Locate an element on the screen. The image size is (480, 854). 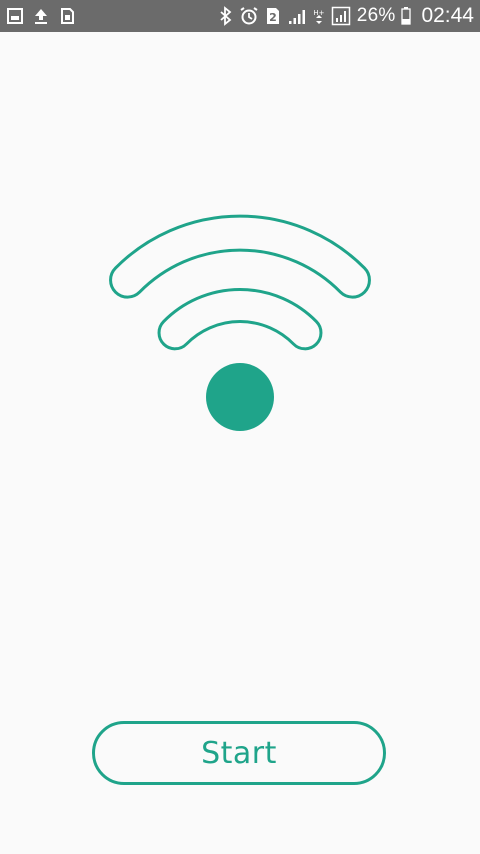
upload-icon is located at coordinates (41, 16).